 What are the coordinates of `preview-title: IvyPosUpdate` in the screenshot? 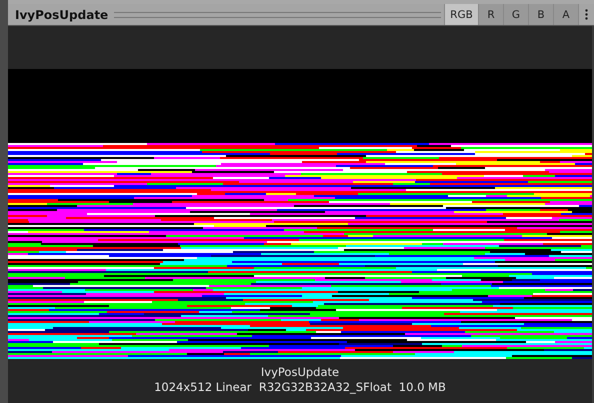 It's located at (62, 15).